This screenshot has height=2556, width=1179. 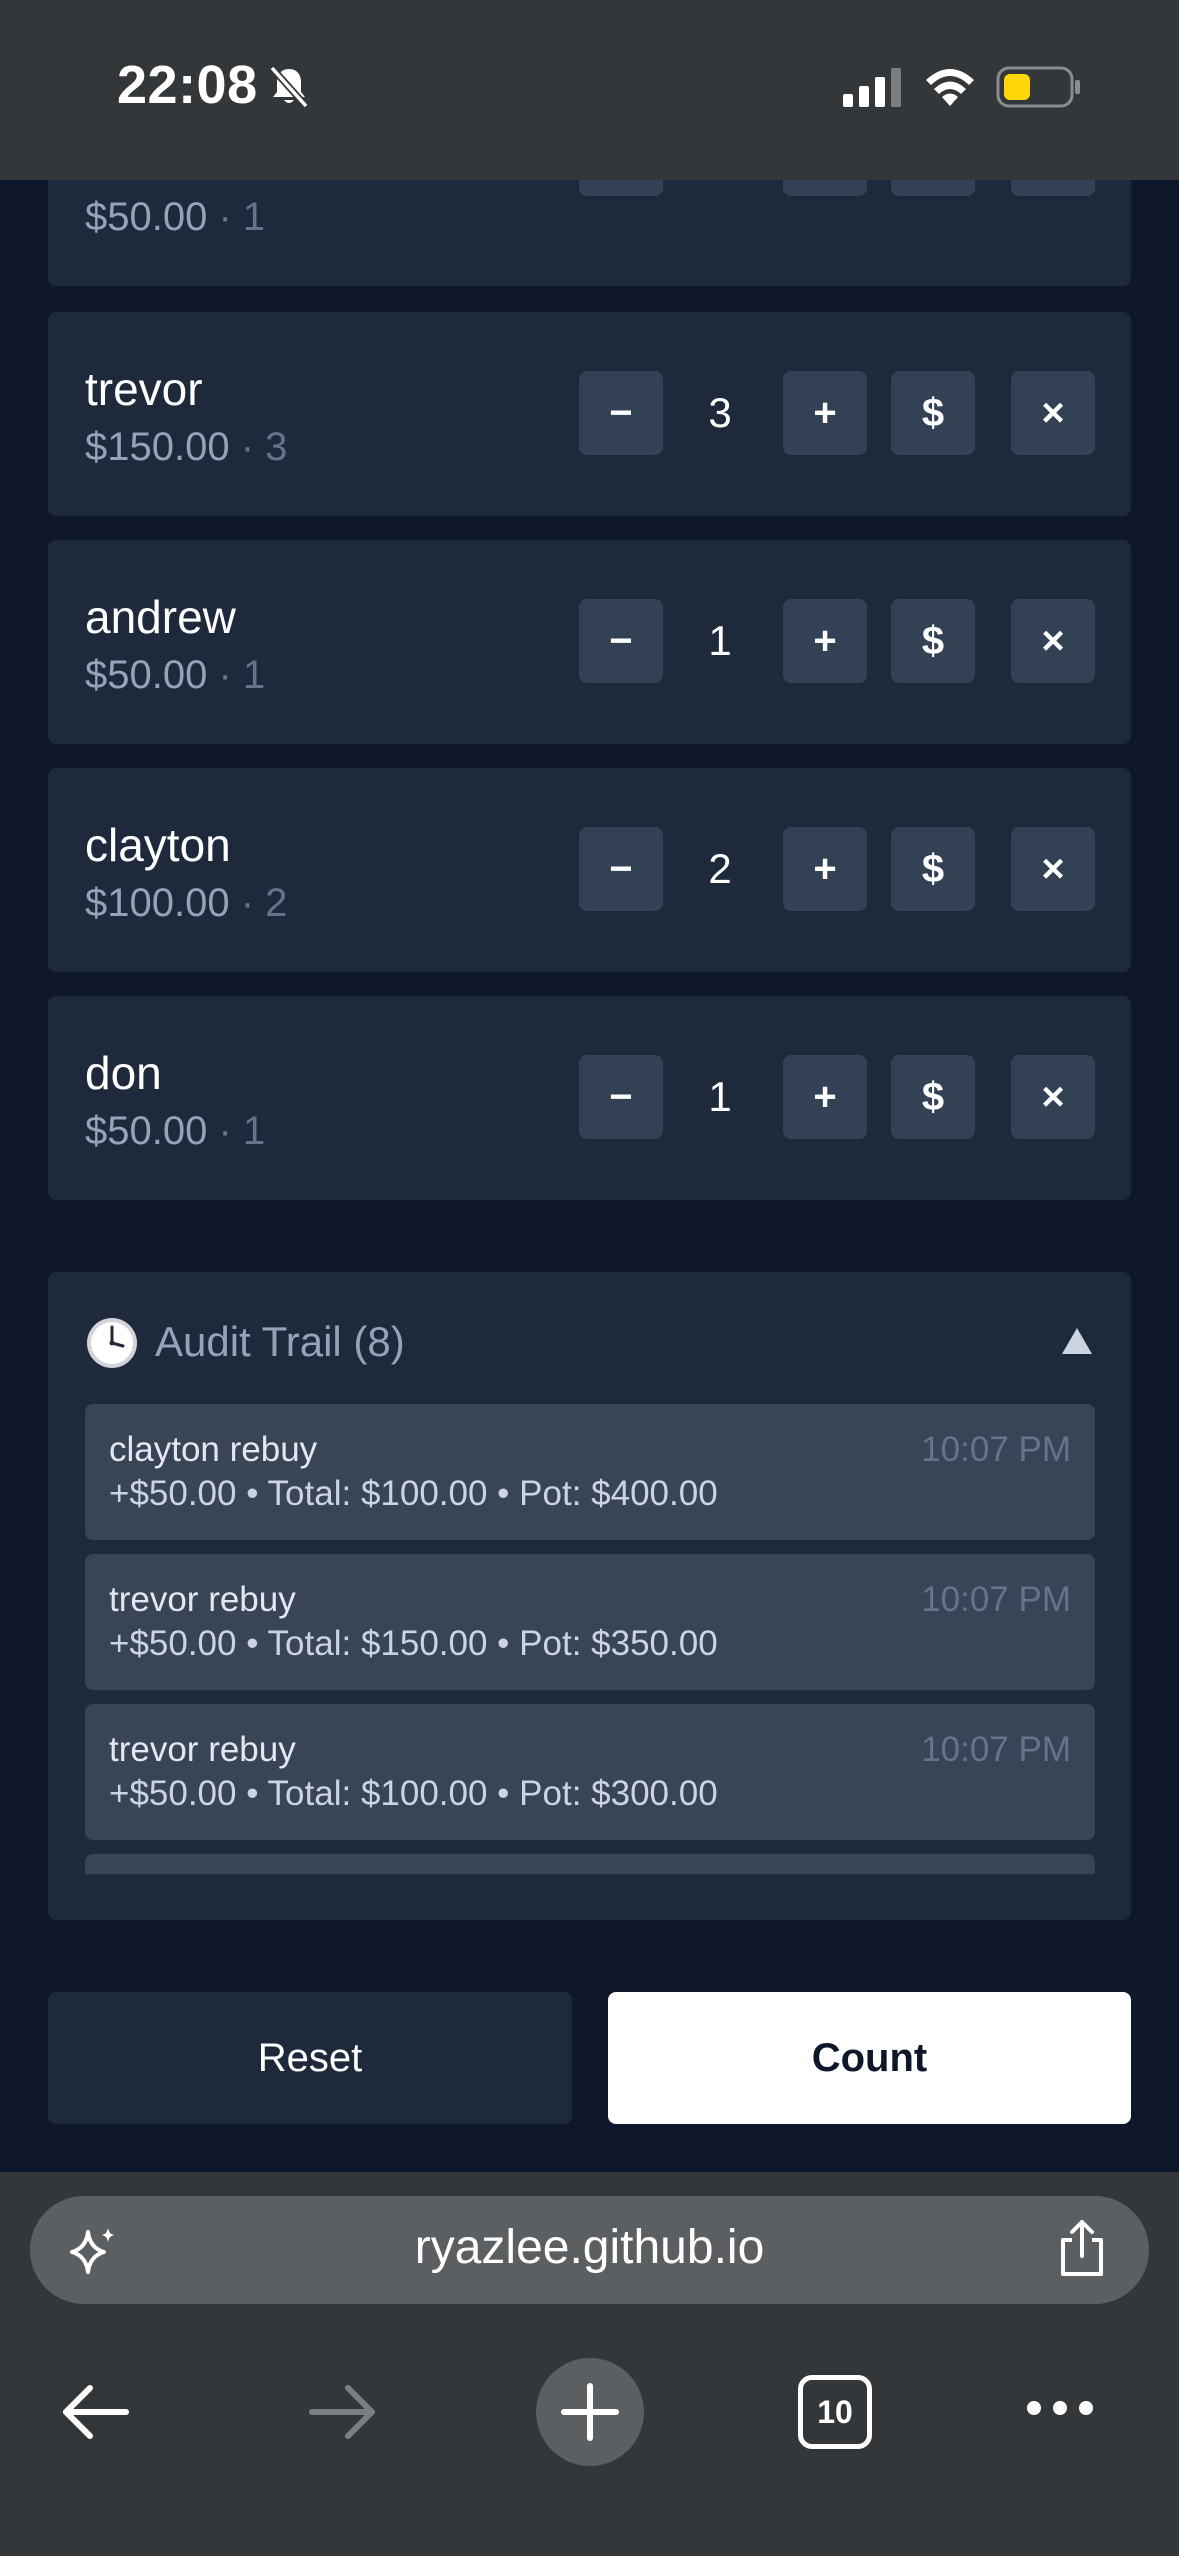 What do you see at coordinates (276, 903) in the screenshot?
I see `player-buyin-count: 2` at bounding box center [276, 903].